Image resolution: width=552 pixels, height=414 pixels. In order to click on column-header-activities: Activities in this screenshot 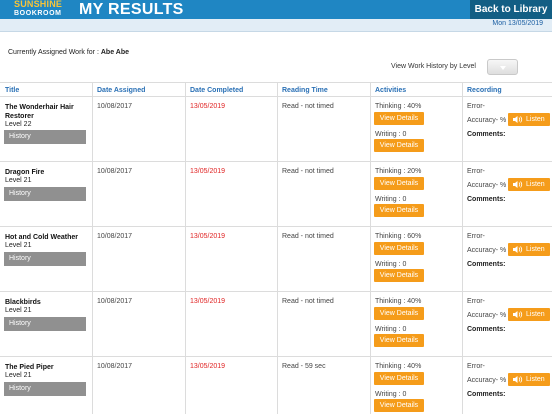, I will do `click(391, 90)`.